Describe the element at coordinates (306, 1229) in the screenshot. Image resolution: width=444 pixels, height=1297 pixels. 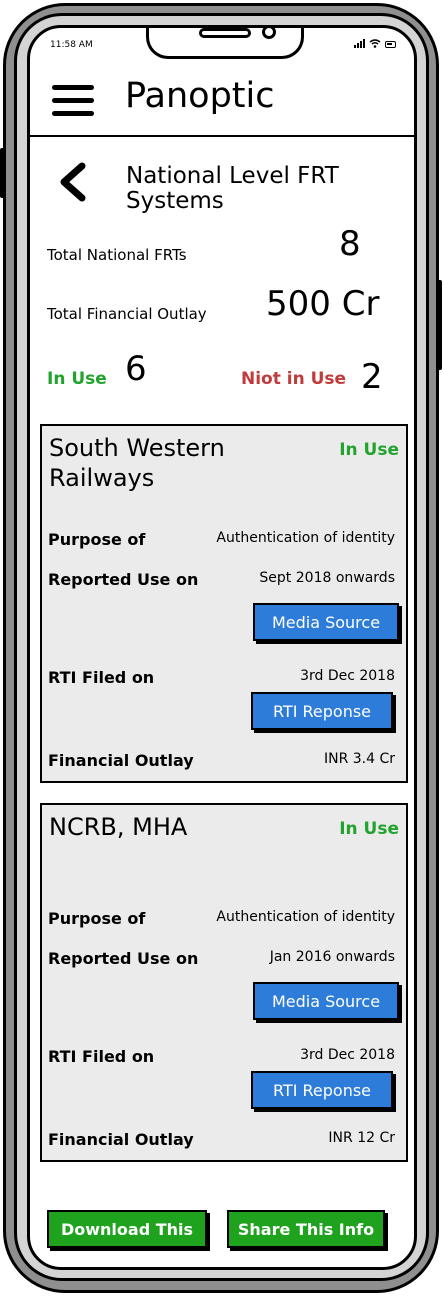
I see `share-info-button: Share This Info` at that location.